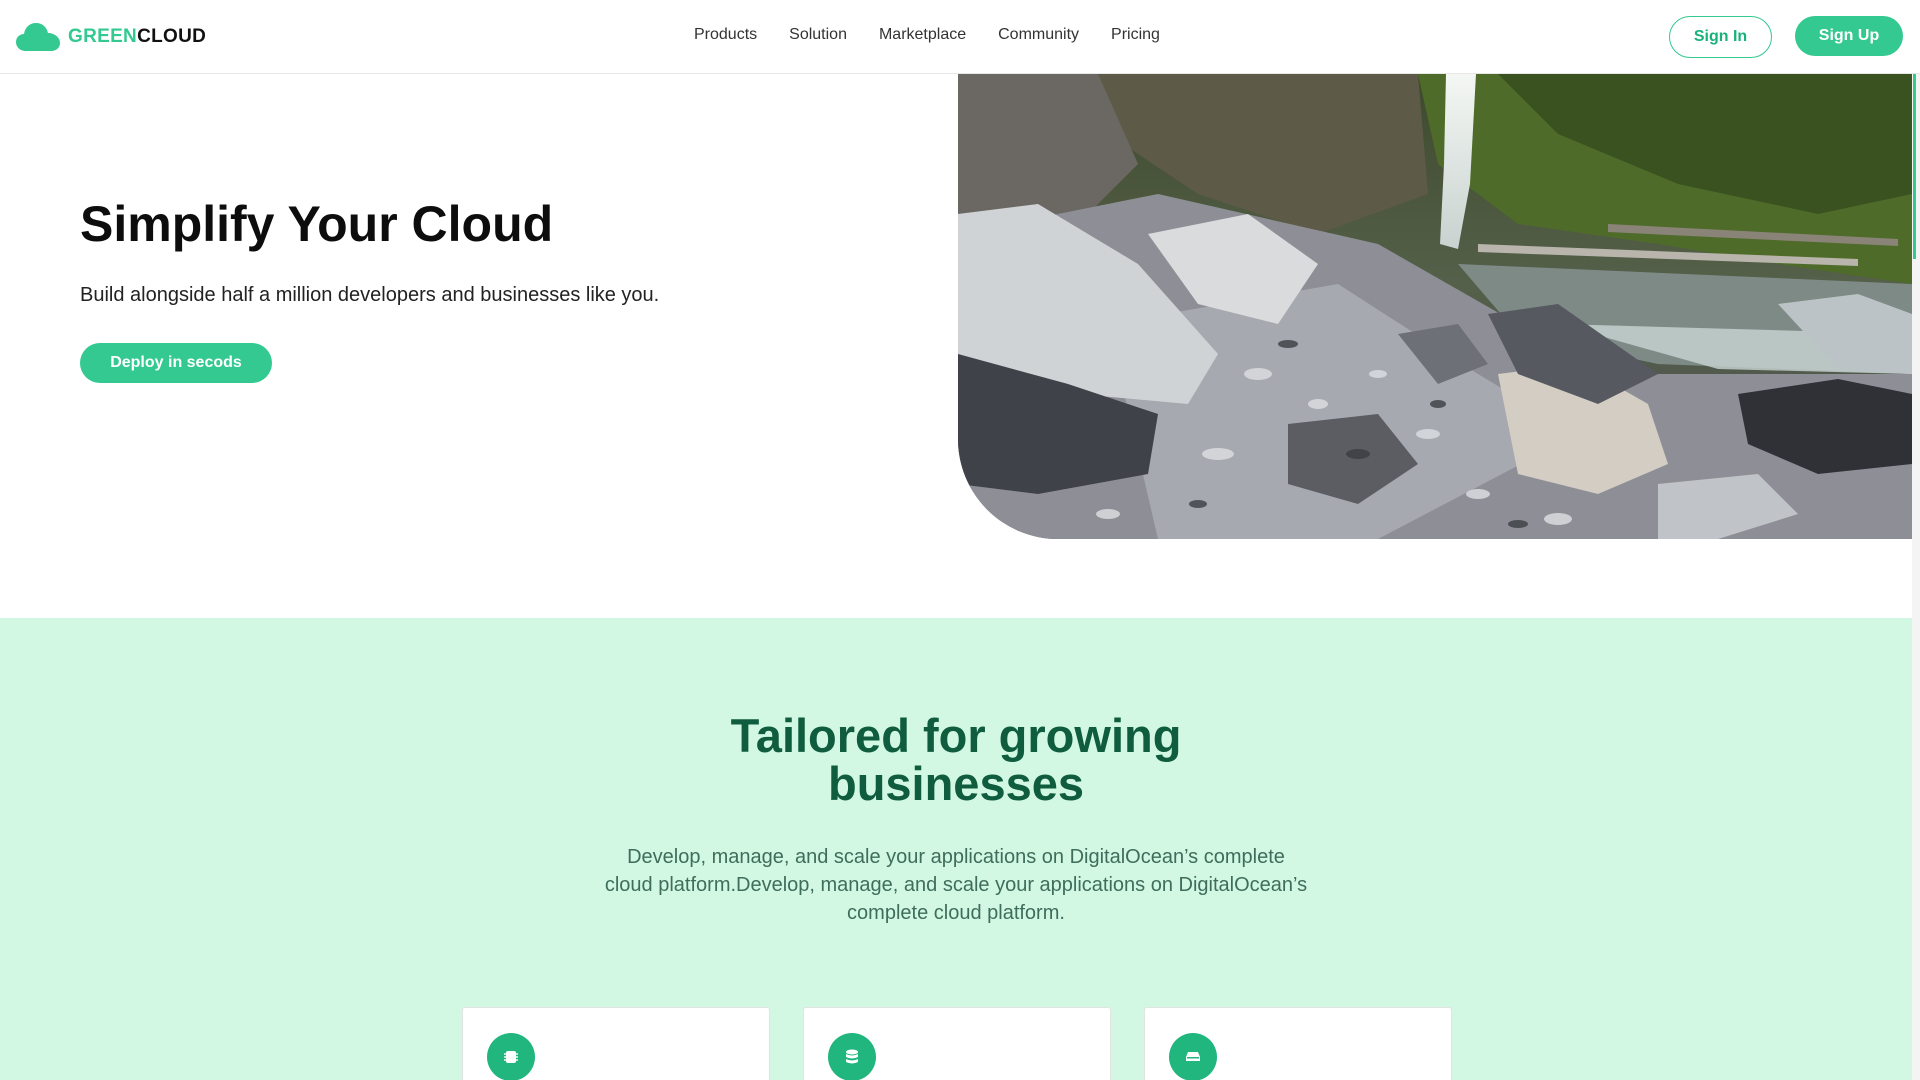 This screenshot has height=1080, width=1920. I want to click on sign-up-button: Sign Up, so click(1849, 36).